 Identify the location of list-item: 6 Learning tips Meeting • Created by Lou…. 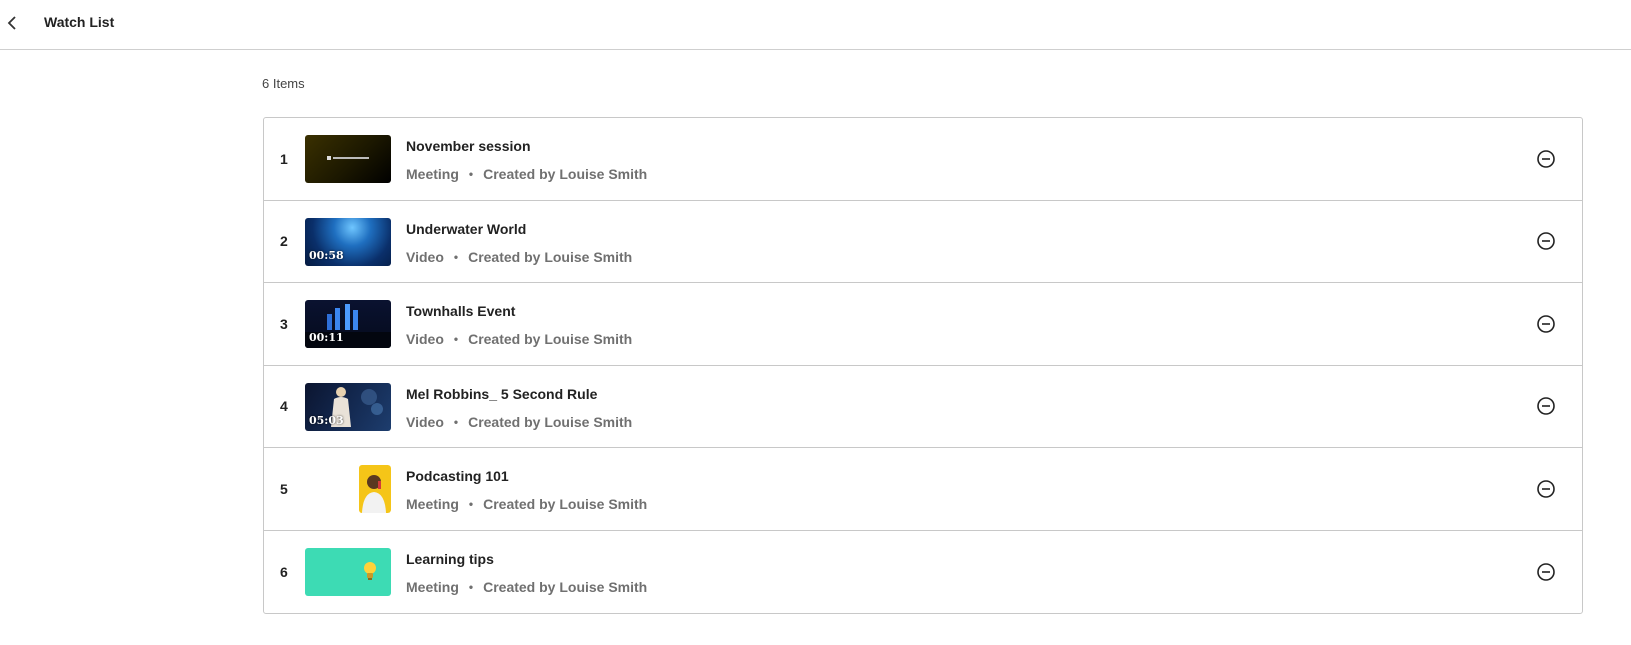
(923, 572).